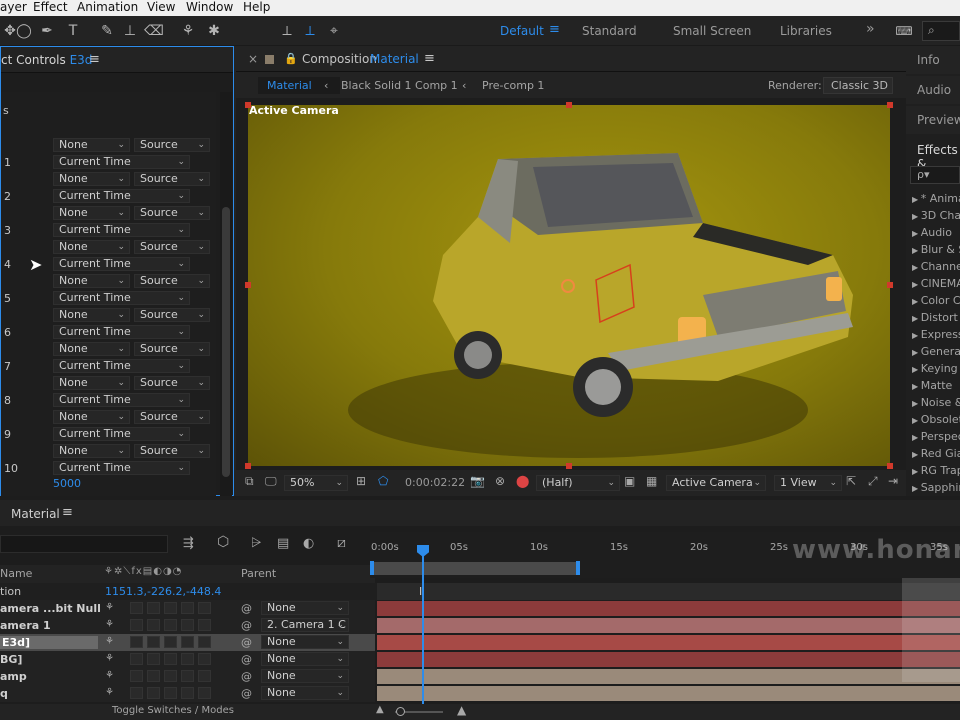 The height and width of the screenshot is (720, 960). Describe the element at coordinates (13, 7) in the screenshot. I see `menu-layer: ayer` at that location.